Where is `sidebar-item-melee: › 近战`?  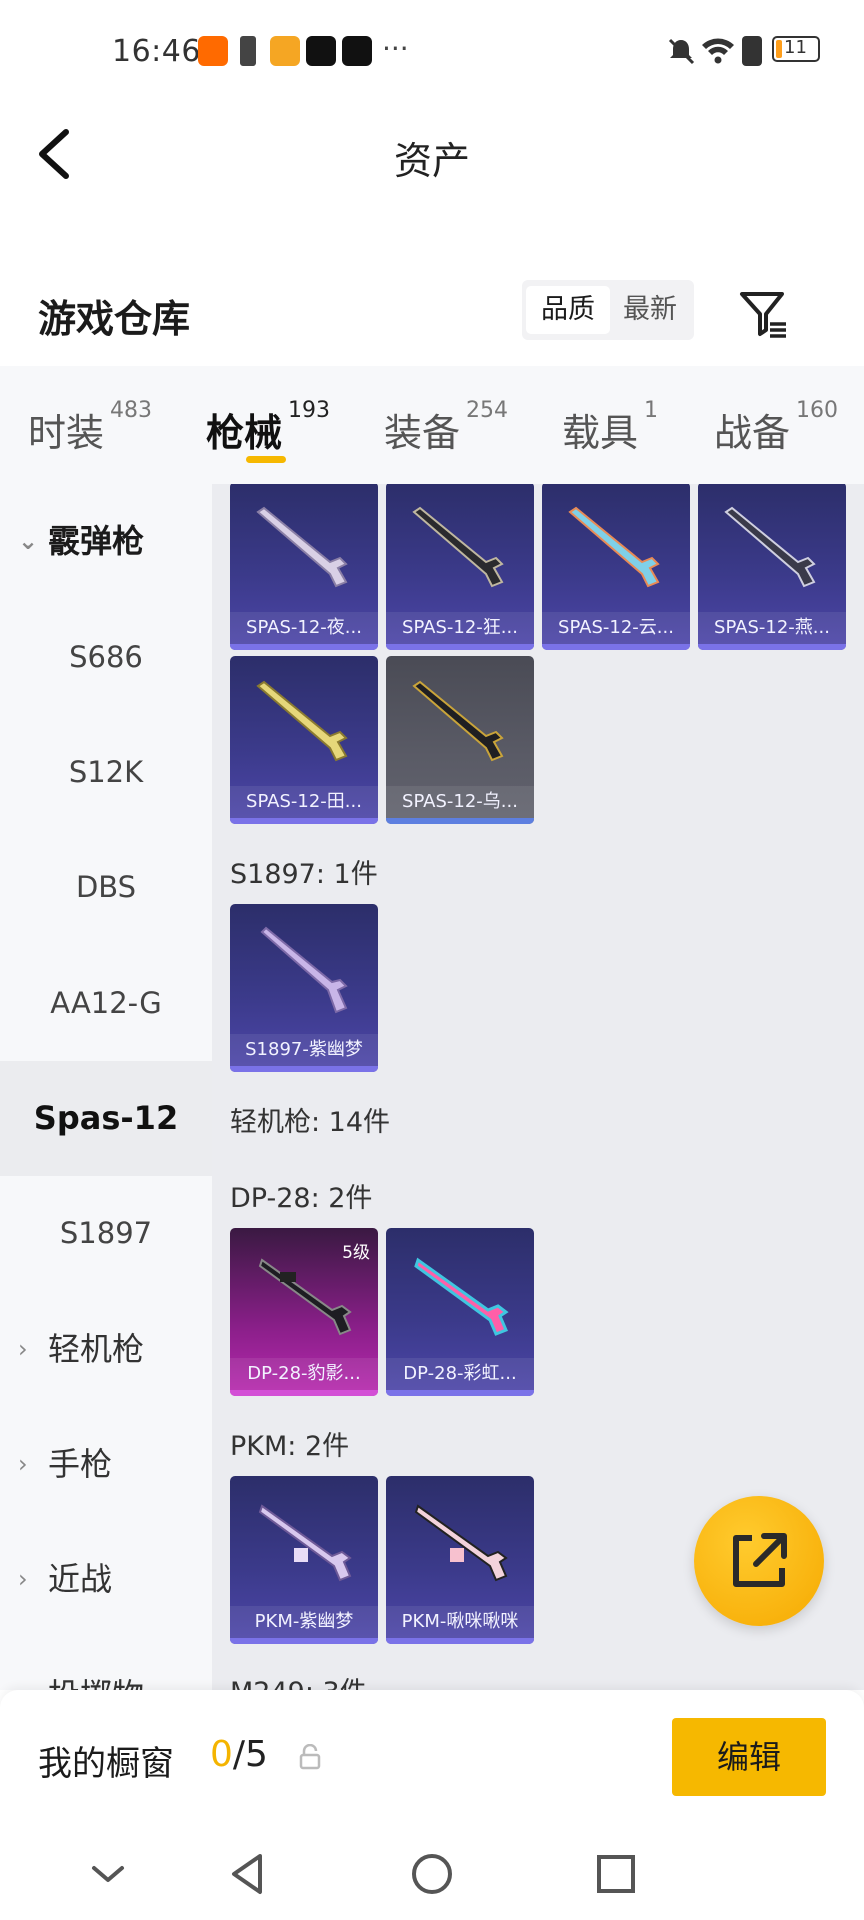
sidebar-item-melee: › 近战 is located at coordinates (106, 1579).